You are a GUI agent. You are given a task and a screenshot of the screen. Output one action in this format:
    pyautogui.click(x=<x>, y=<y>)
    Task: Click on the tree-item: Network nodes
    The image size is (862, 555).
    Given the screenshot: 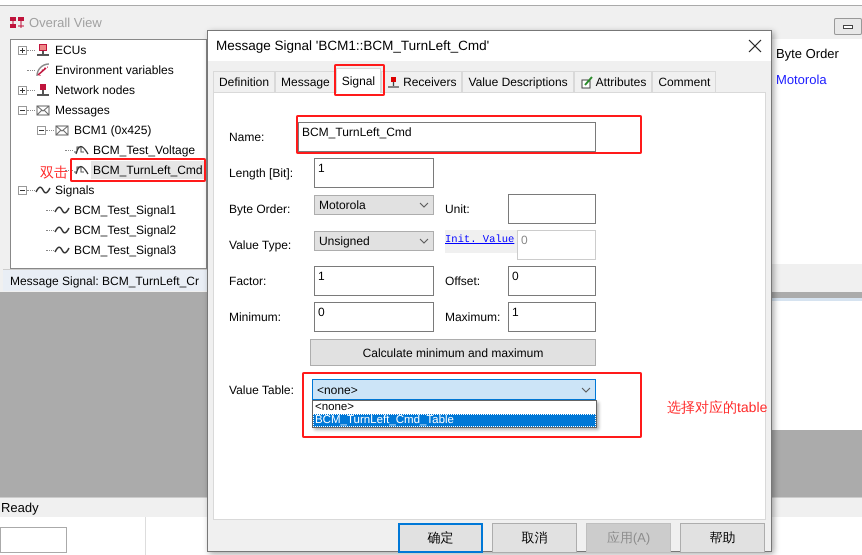 What is the action you would take?
    pyautogui.click(x=95, y=90)
    